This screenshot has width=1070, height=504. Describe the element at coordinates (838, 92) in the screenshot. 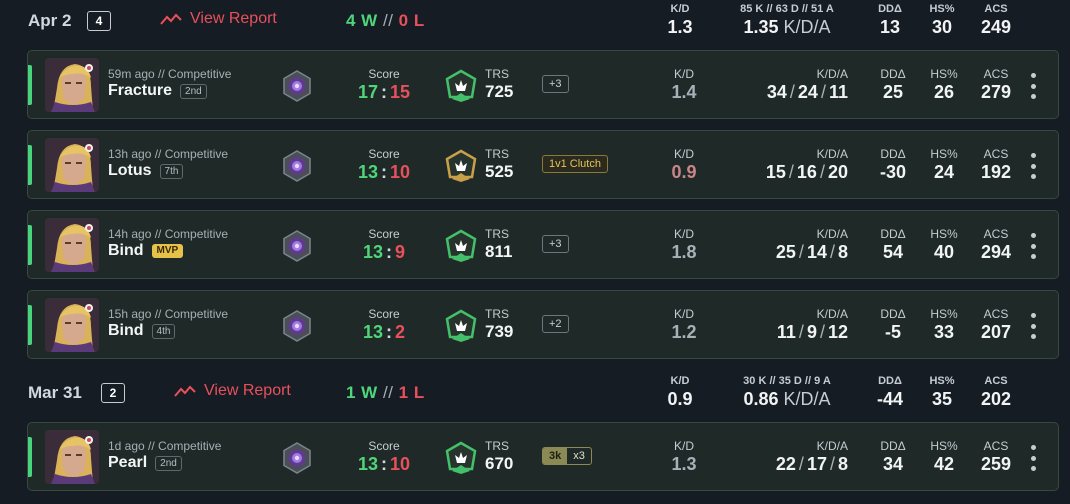

I see `assists-value: 11` at that location.